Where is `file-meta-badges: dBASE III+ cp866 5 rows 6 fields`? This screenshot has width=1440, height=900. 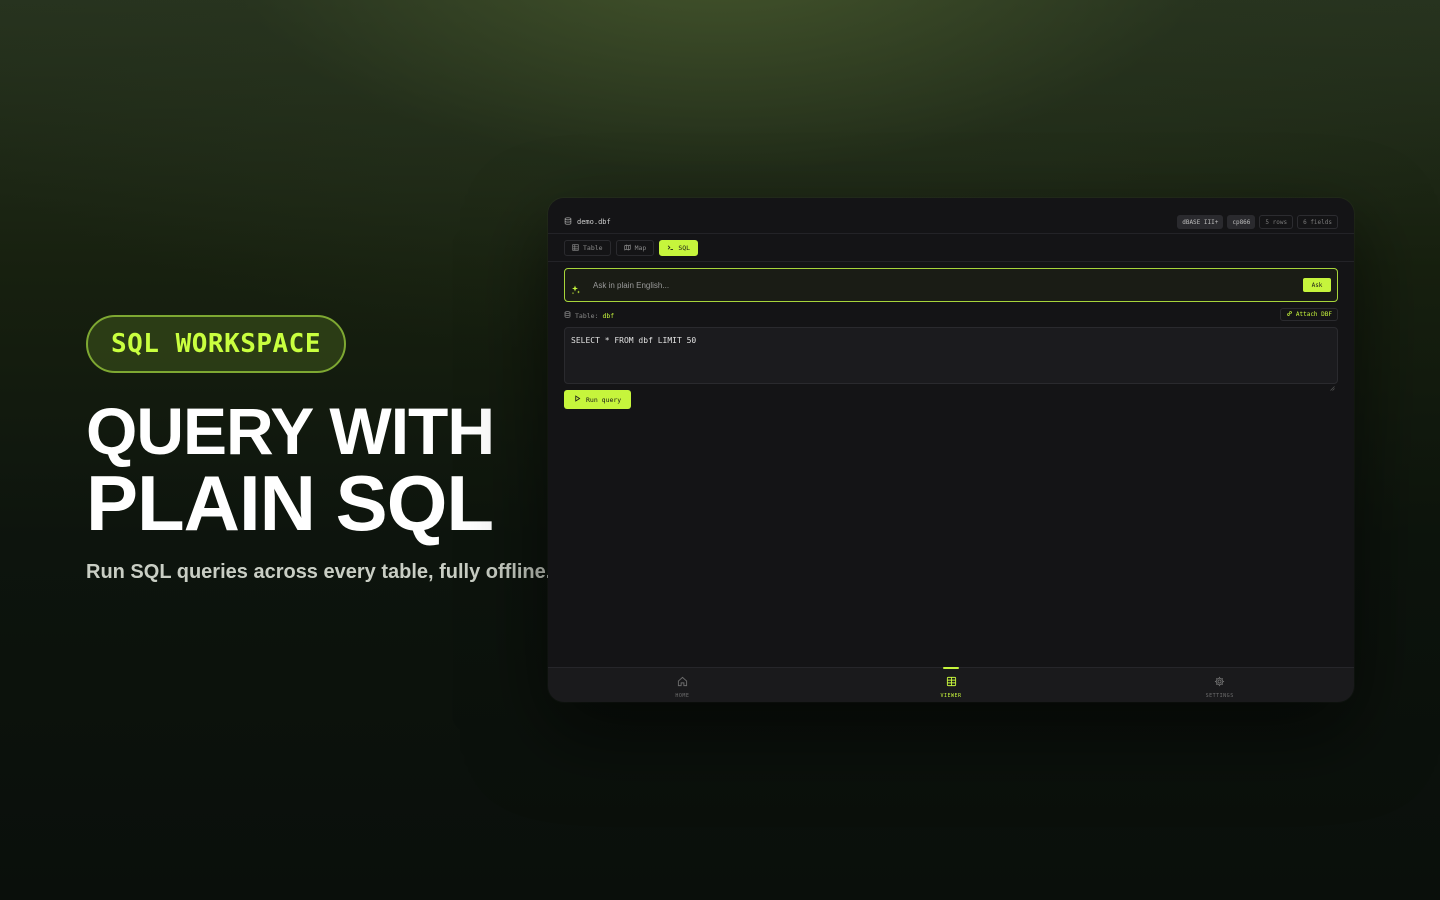
file-meta-badges: dBASE III+ cp866 5 rows 6 fields is located at coordinates (1257, 222).